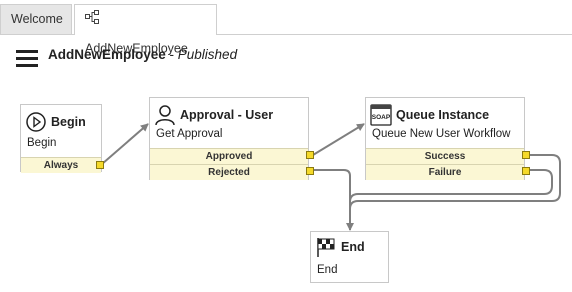 This screenshot has width=572, height=292. I want to click on port-label-approved: Approved, so click(229, 156).